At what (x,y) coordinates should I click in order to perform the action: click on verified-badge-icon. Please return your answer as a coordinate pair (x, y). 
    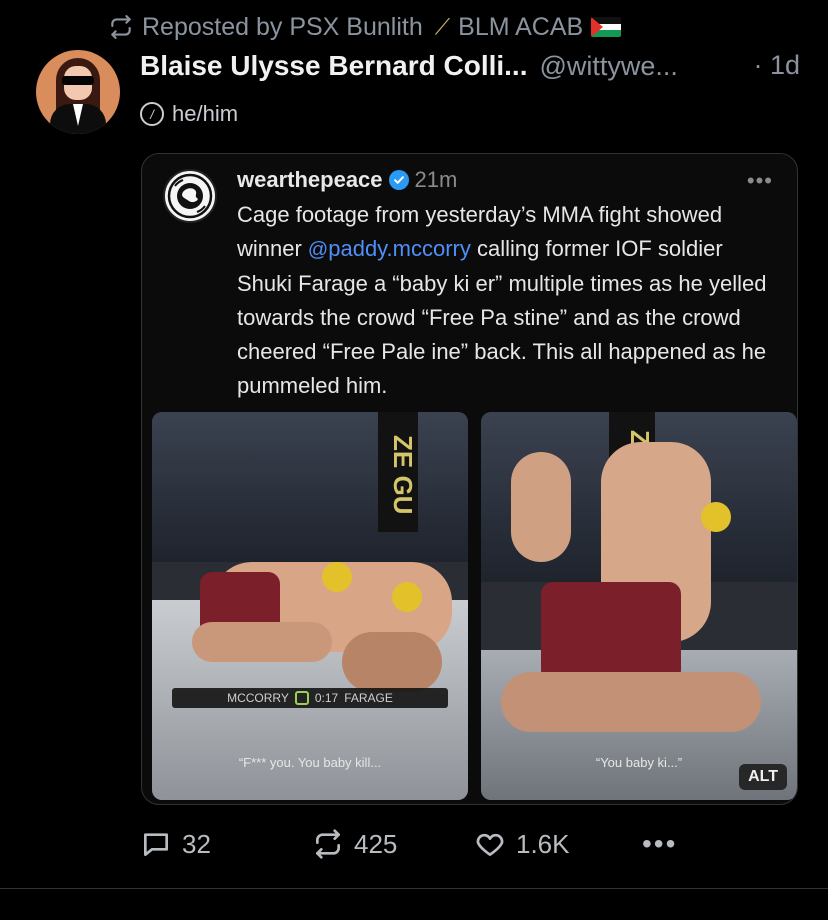
    Looking at the image, I should click on (398, 180).